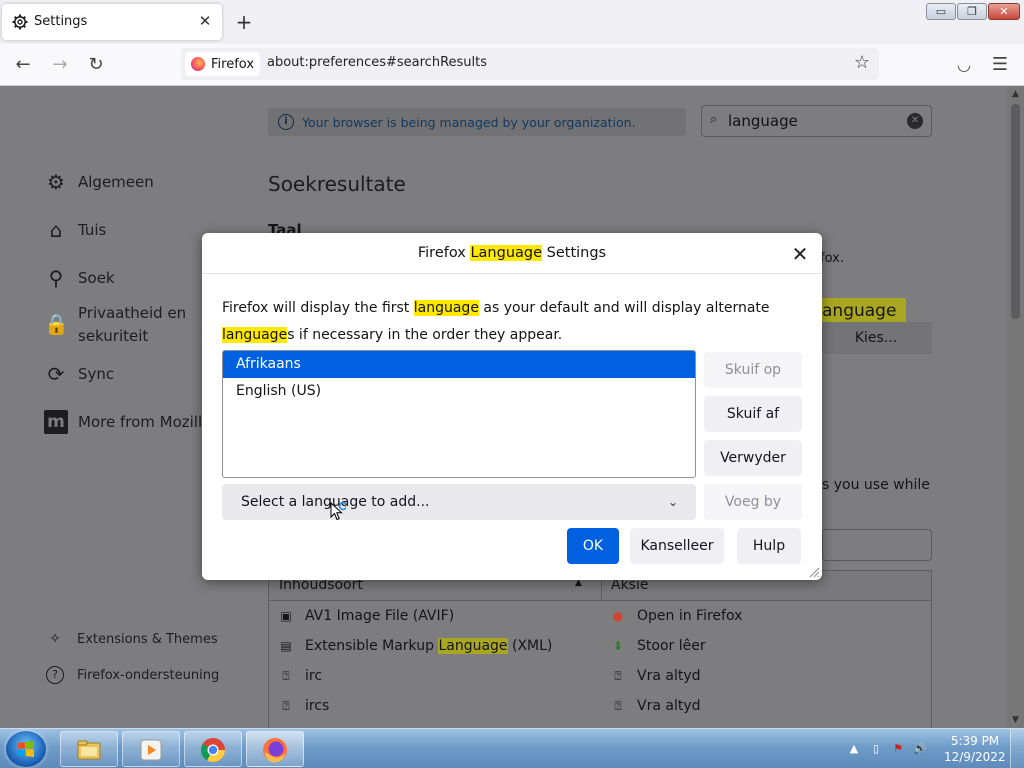  Describe the element at coordinates (314, 676) in the screenshot. I see `content-type-label: irc` at that location.